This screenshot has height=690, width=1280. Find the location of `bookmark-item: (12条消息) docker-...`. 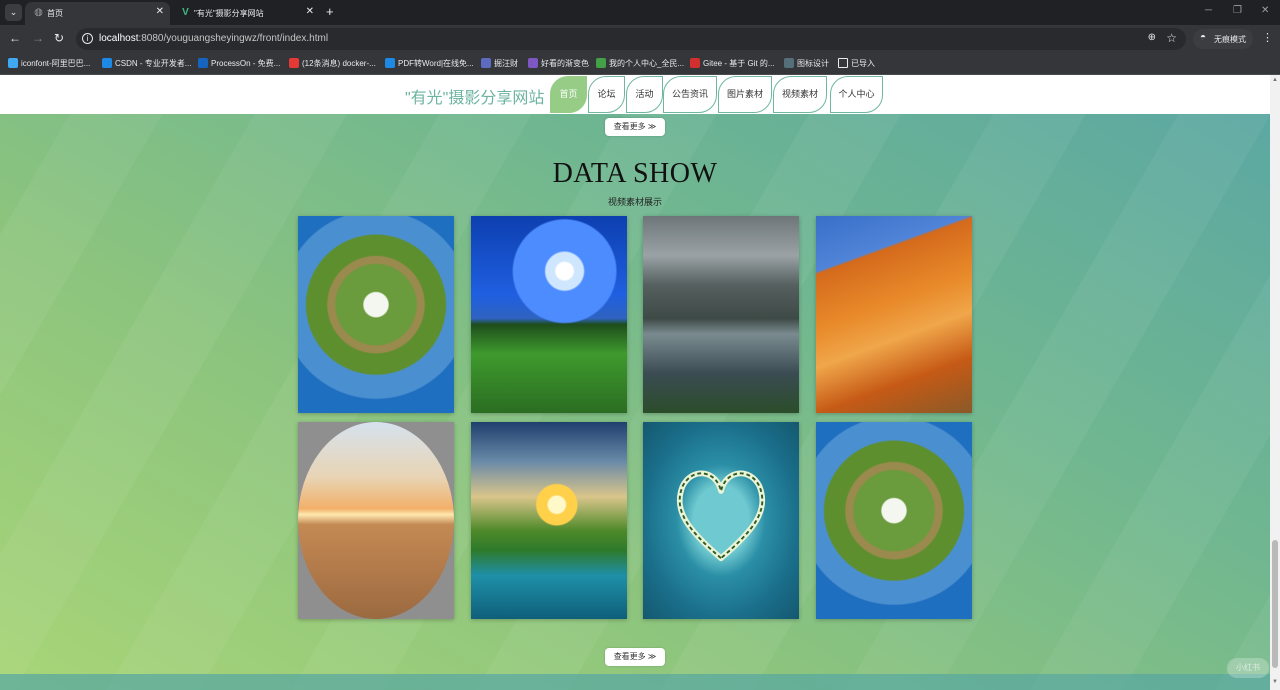

bookmark-item: (12条消息) docker-... is located at coordinates (332, 64).